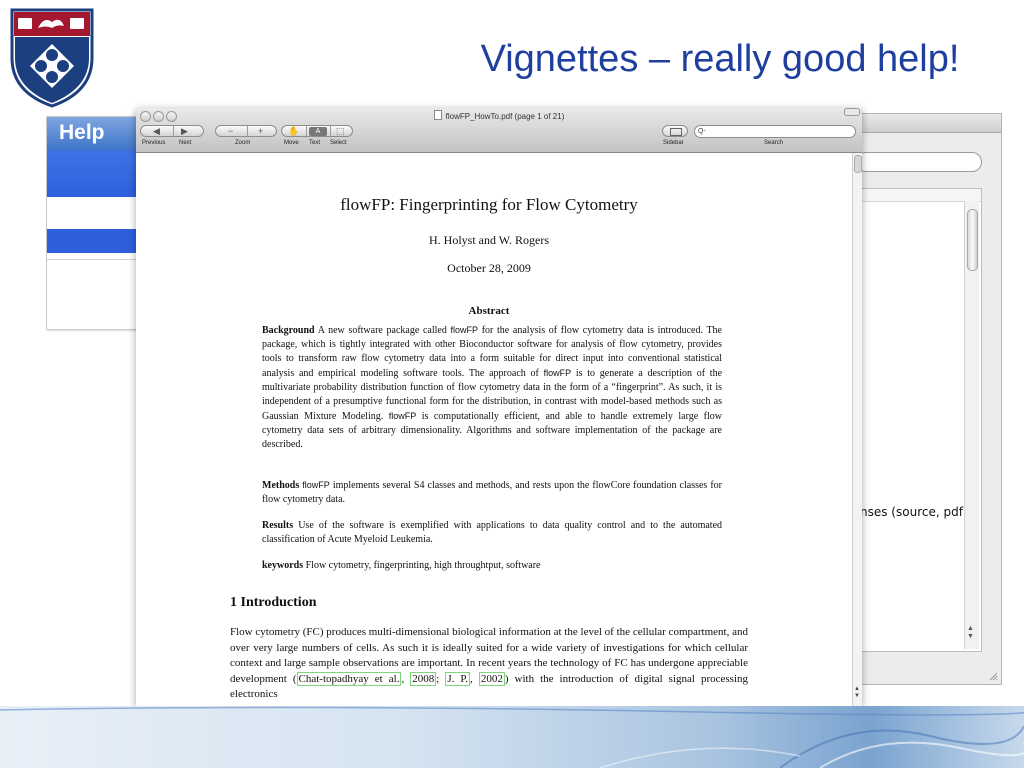  What do you see at coordinates (857, 429) in the screenshot?
I see `document-scrollbar: ▲ ▼` at bounding box center [857, 429].